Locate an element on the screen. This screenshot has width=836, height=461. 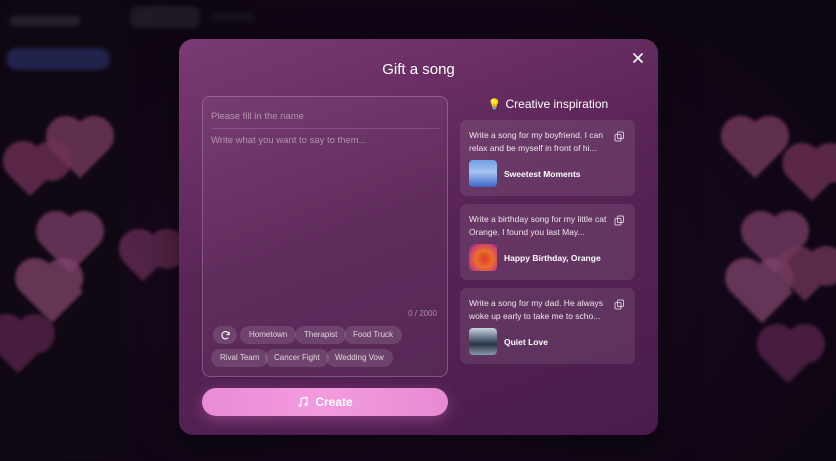
song-title: Sweetest Moments is located at coordinates (542, 174).